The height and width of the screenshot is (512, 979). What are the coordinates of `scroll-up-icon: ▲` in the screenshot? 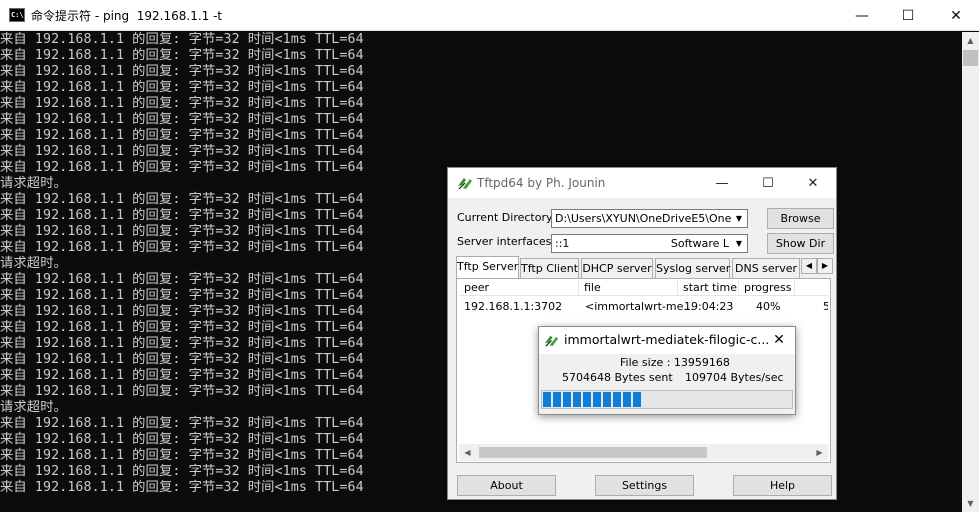 It's located at (970, 40).